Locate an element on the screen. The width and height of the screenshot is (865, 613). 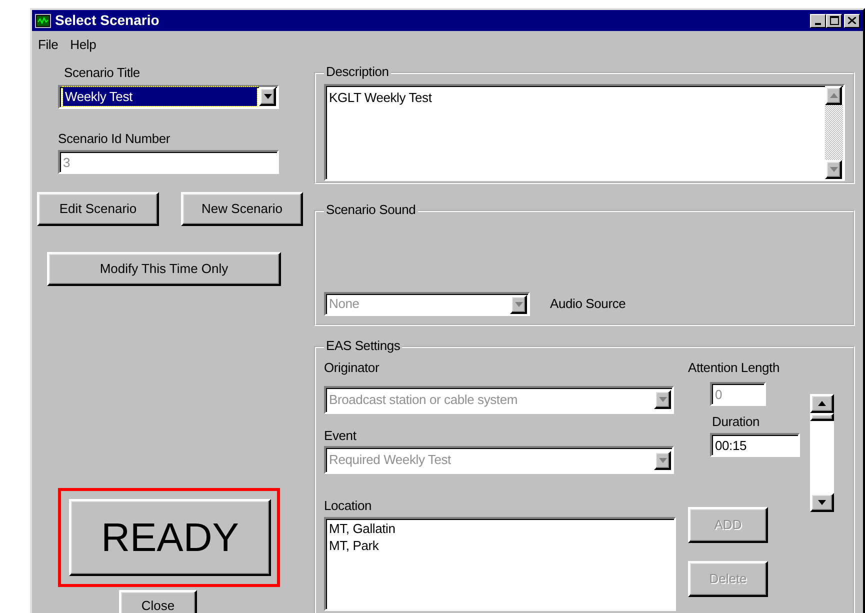
scenario-button: New Scenario is located at coordinates (242, 209).